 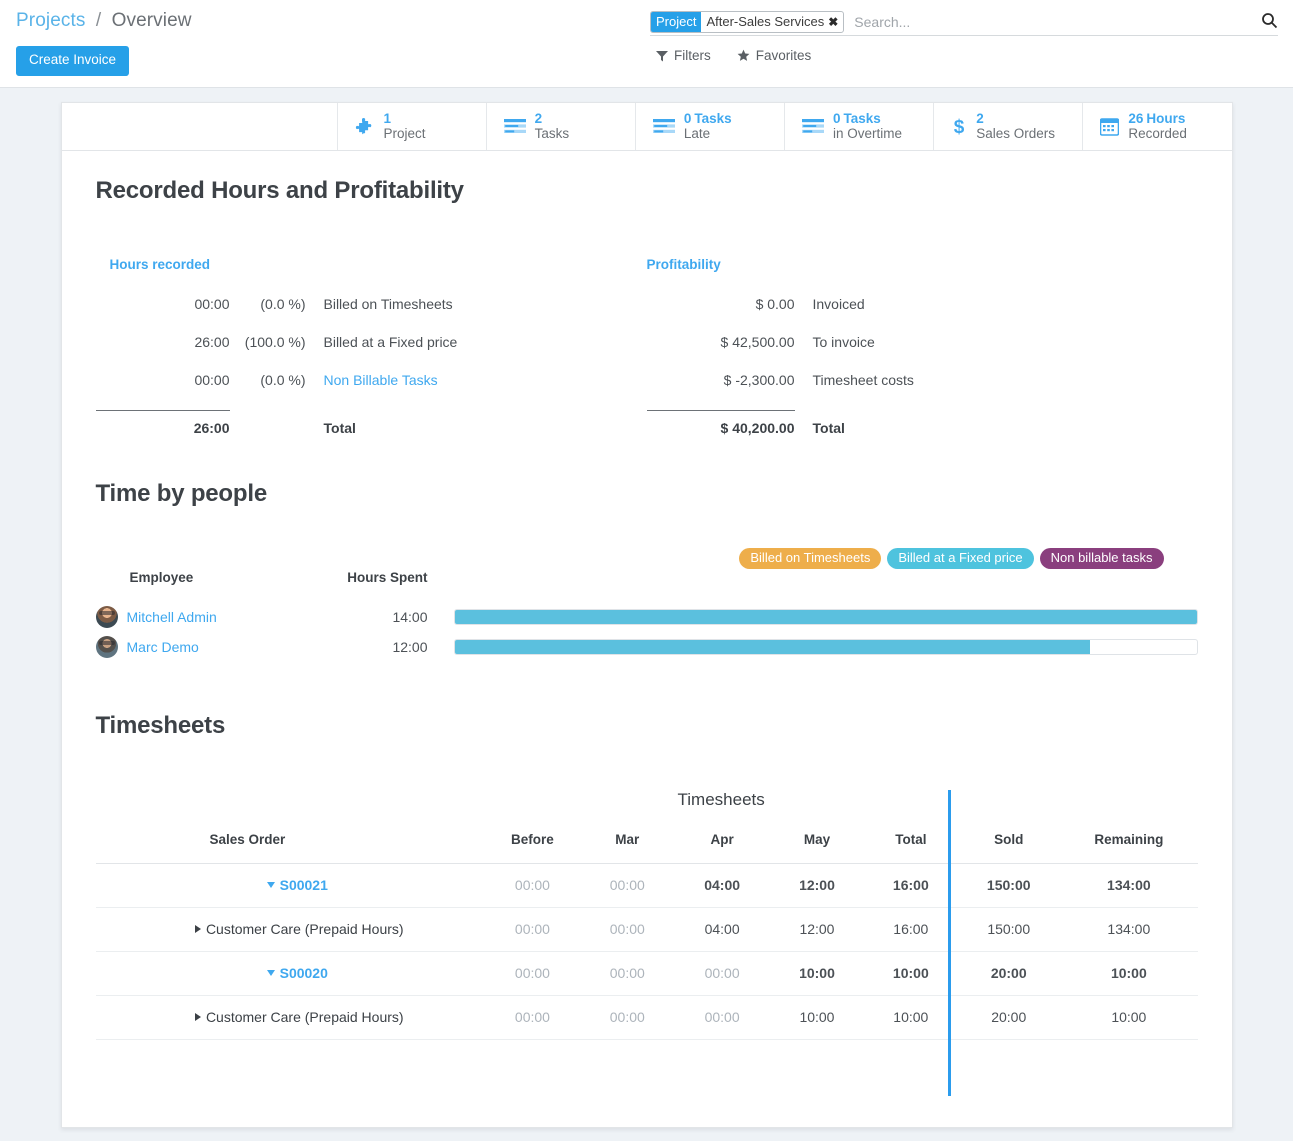 What do you see at coordinates (404, 133) in the screenshot?
I see `stat-sublabel: Project` at bounding box center [404, 133].